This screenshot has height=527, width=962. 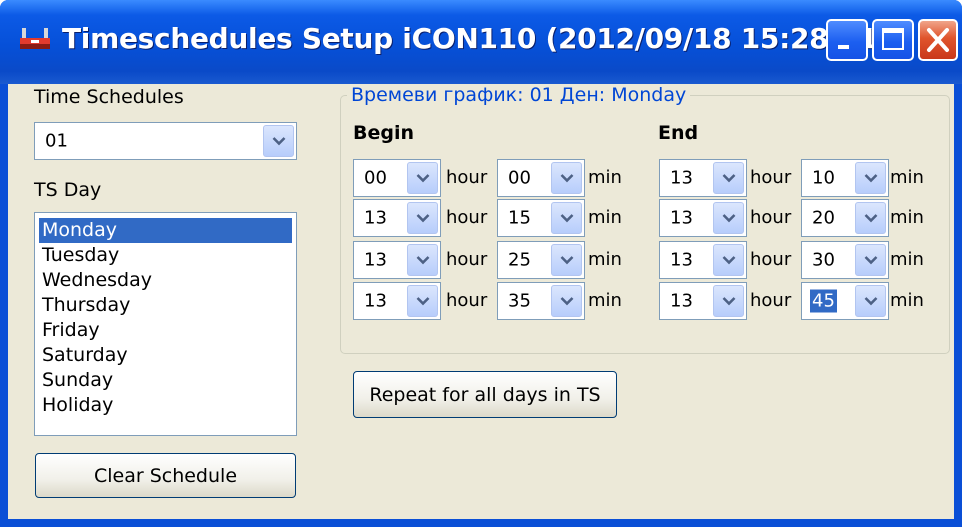 I want to click on row2-begin-min-dropdown-button, so click(x=566, y=218).